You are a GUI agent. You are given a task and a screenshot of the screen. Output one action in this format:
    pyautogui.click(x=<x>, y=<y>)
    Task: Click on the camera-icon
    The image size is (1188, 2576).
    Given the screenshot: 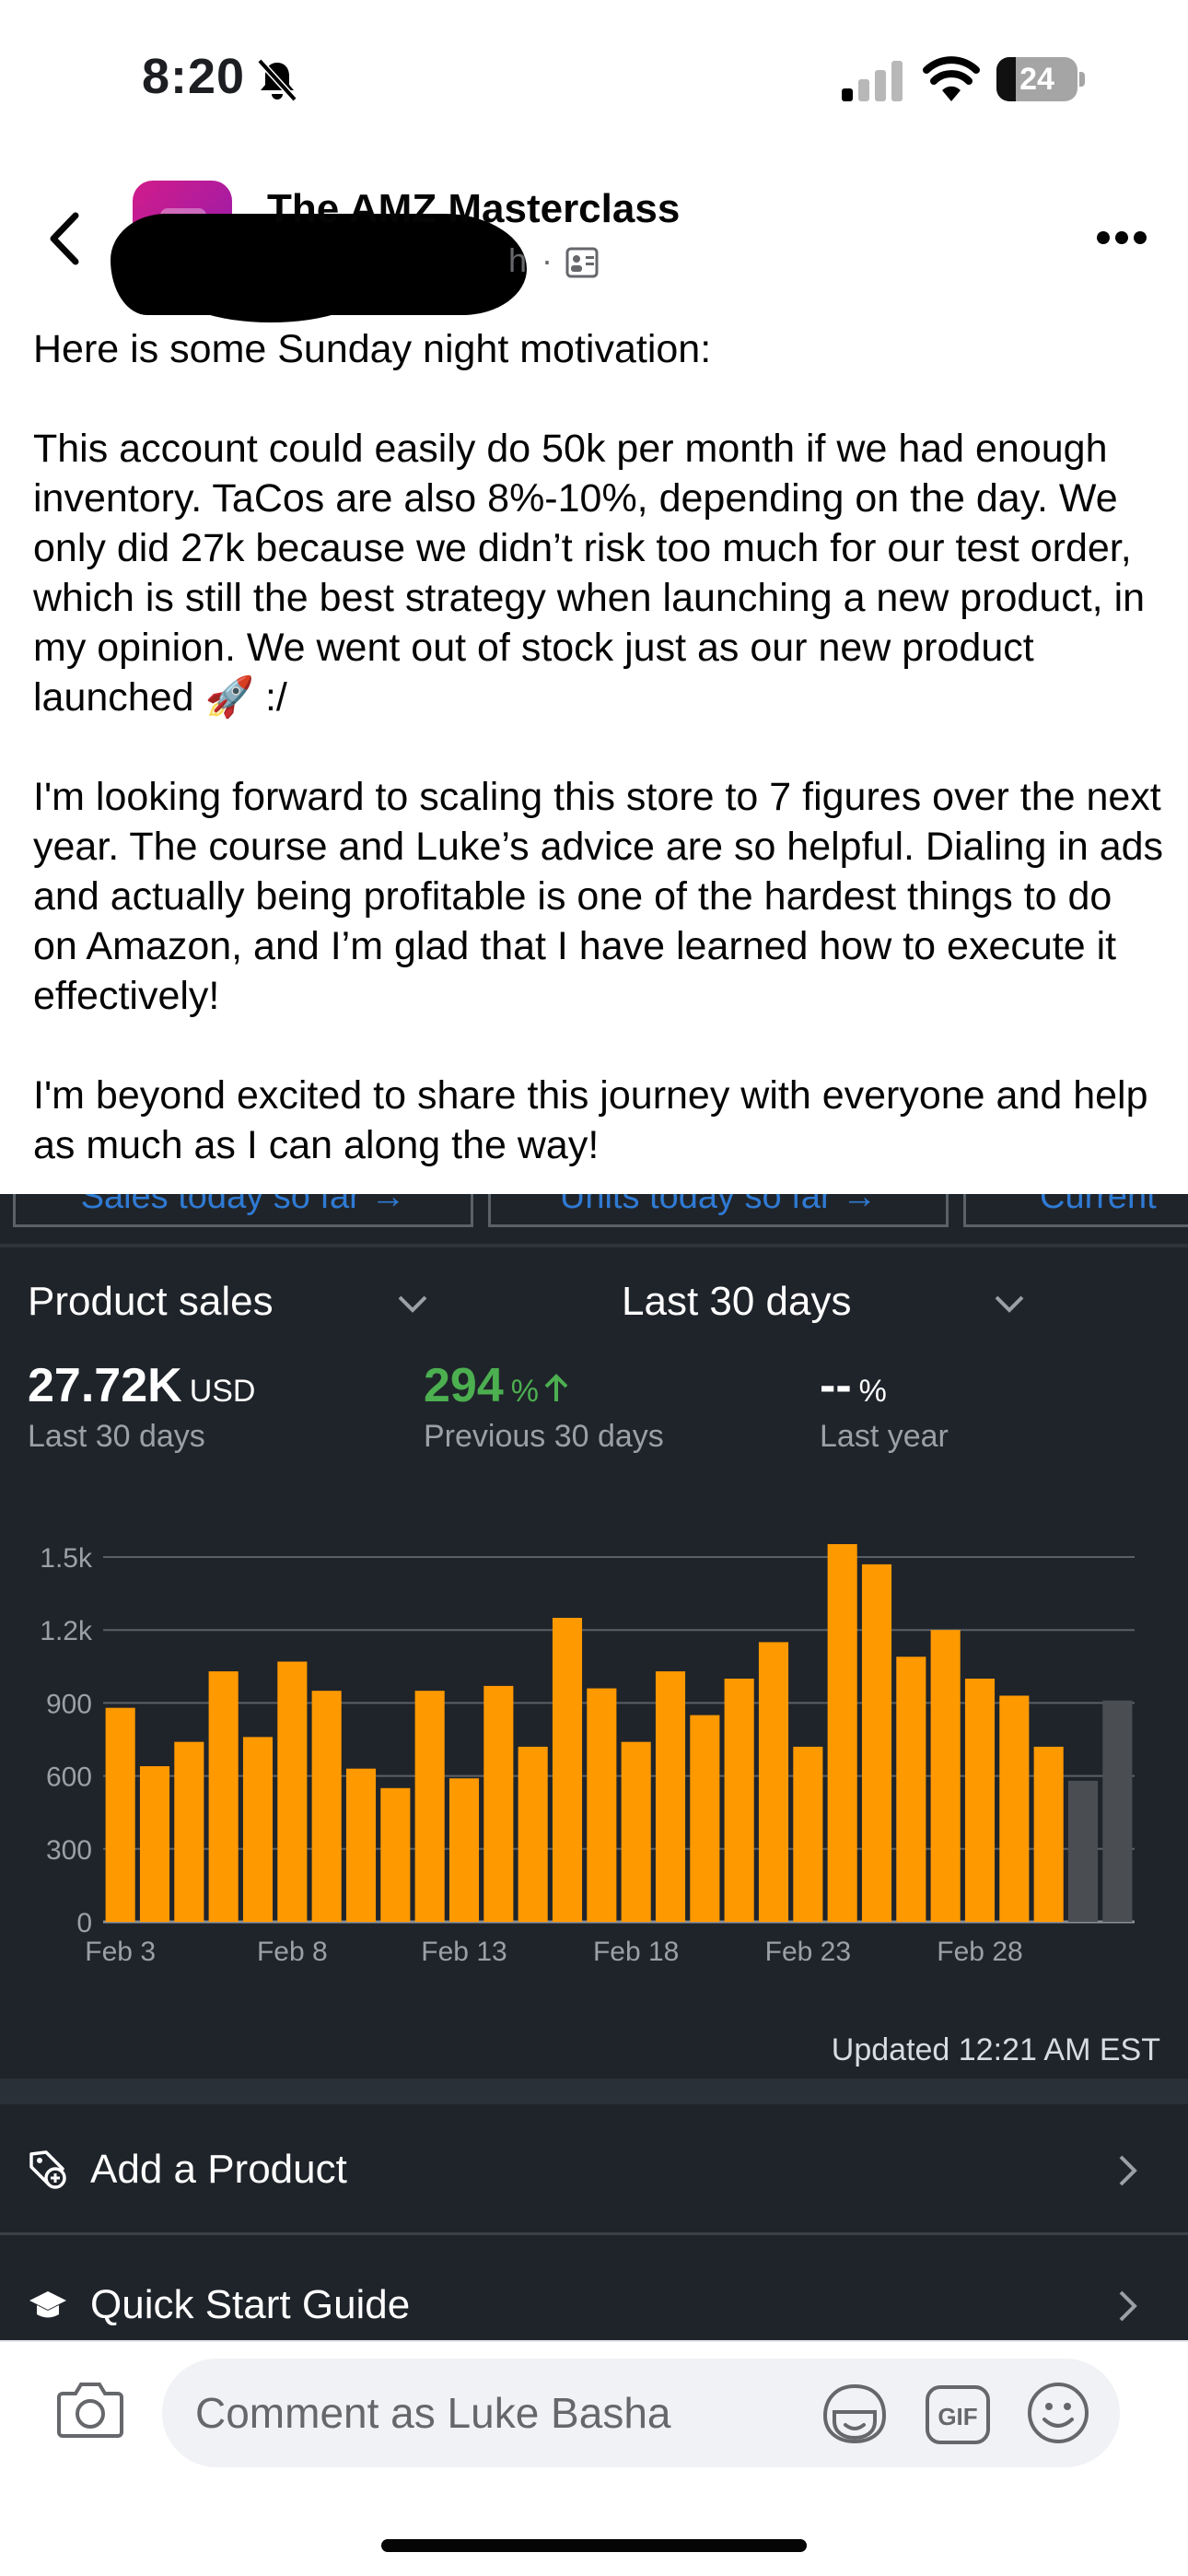 What is the action you would take?
    pyautogui.click(x=90, y=2409)
    